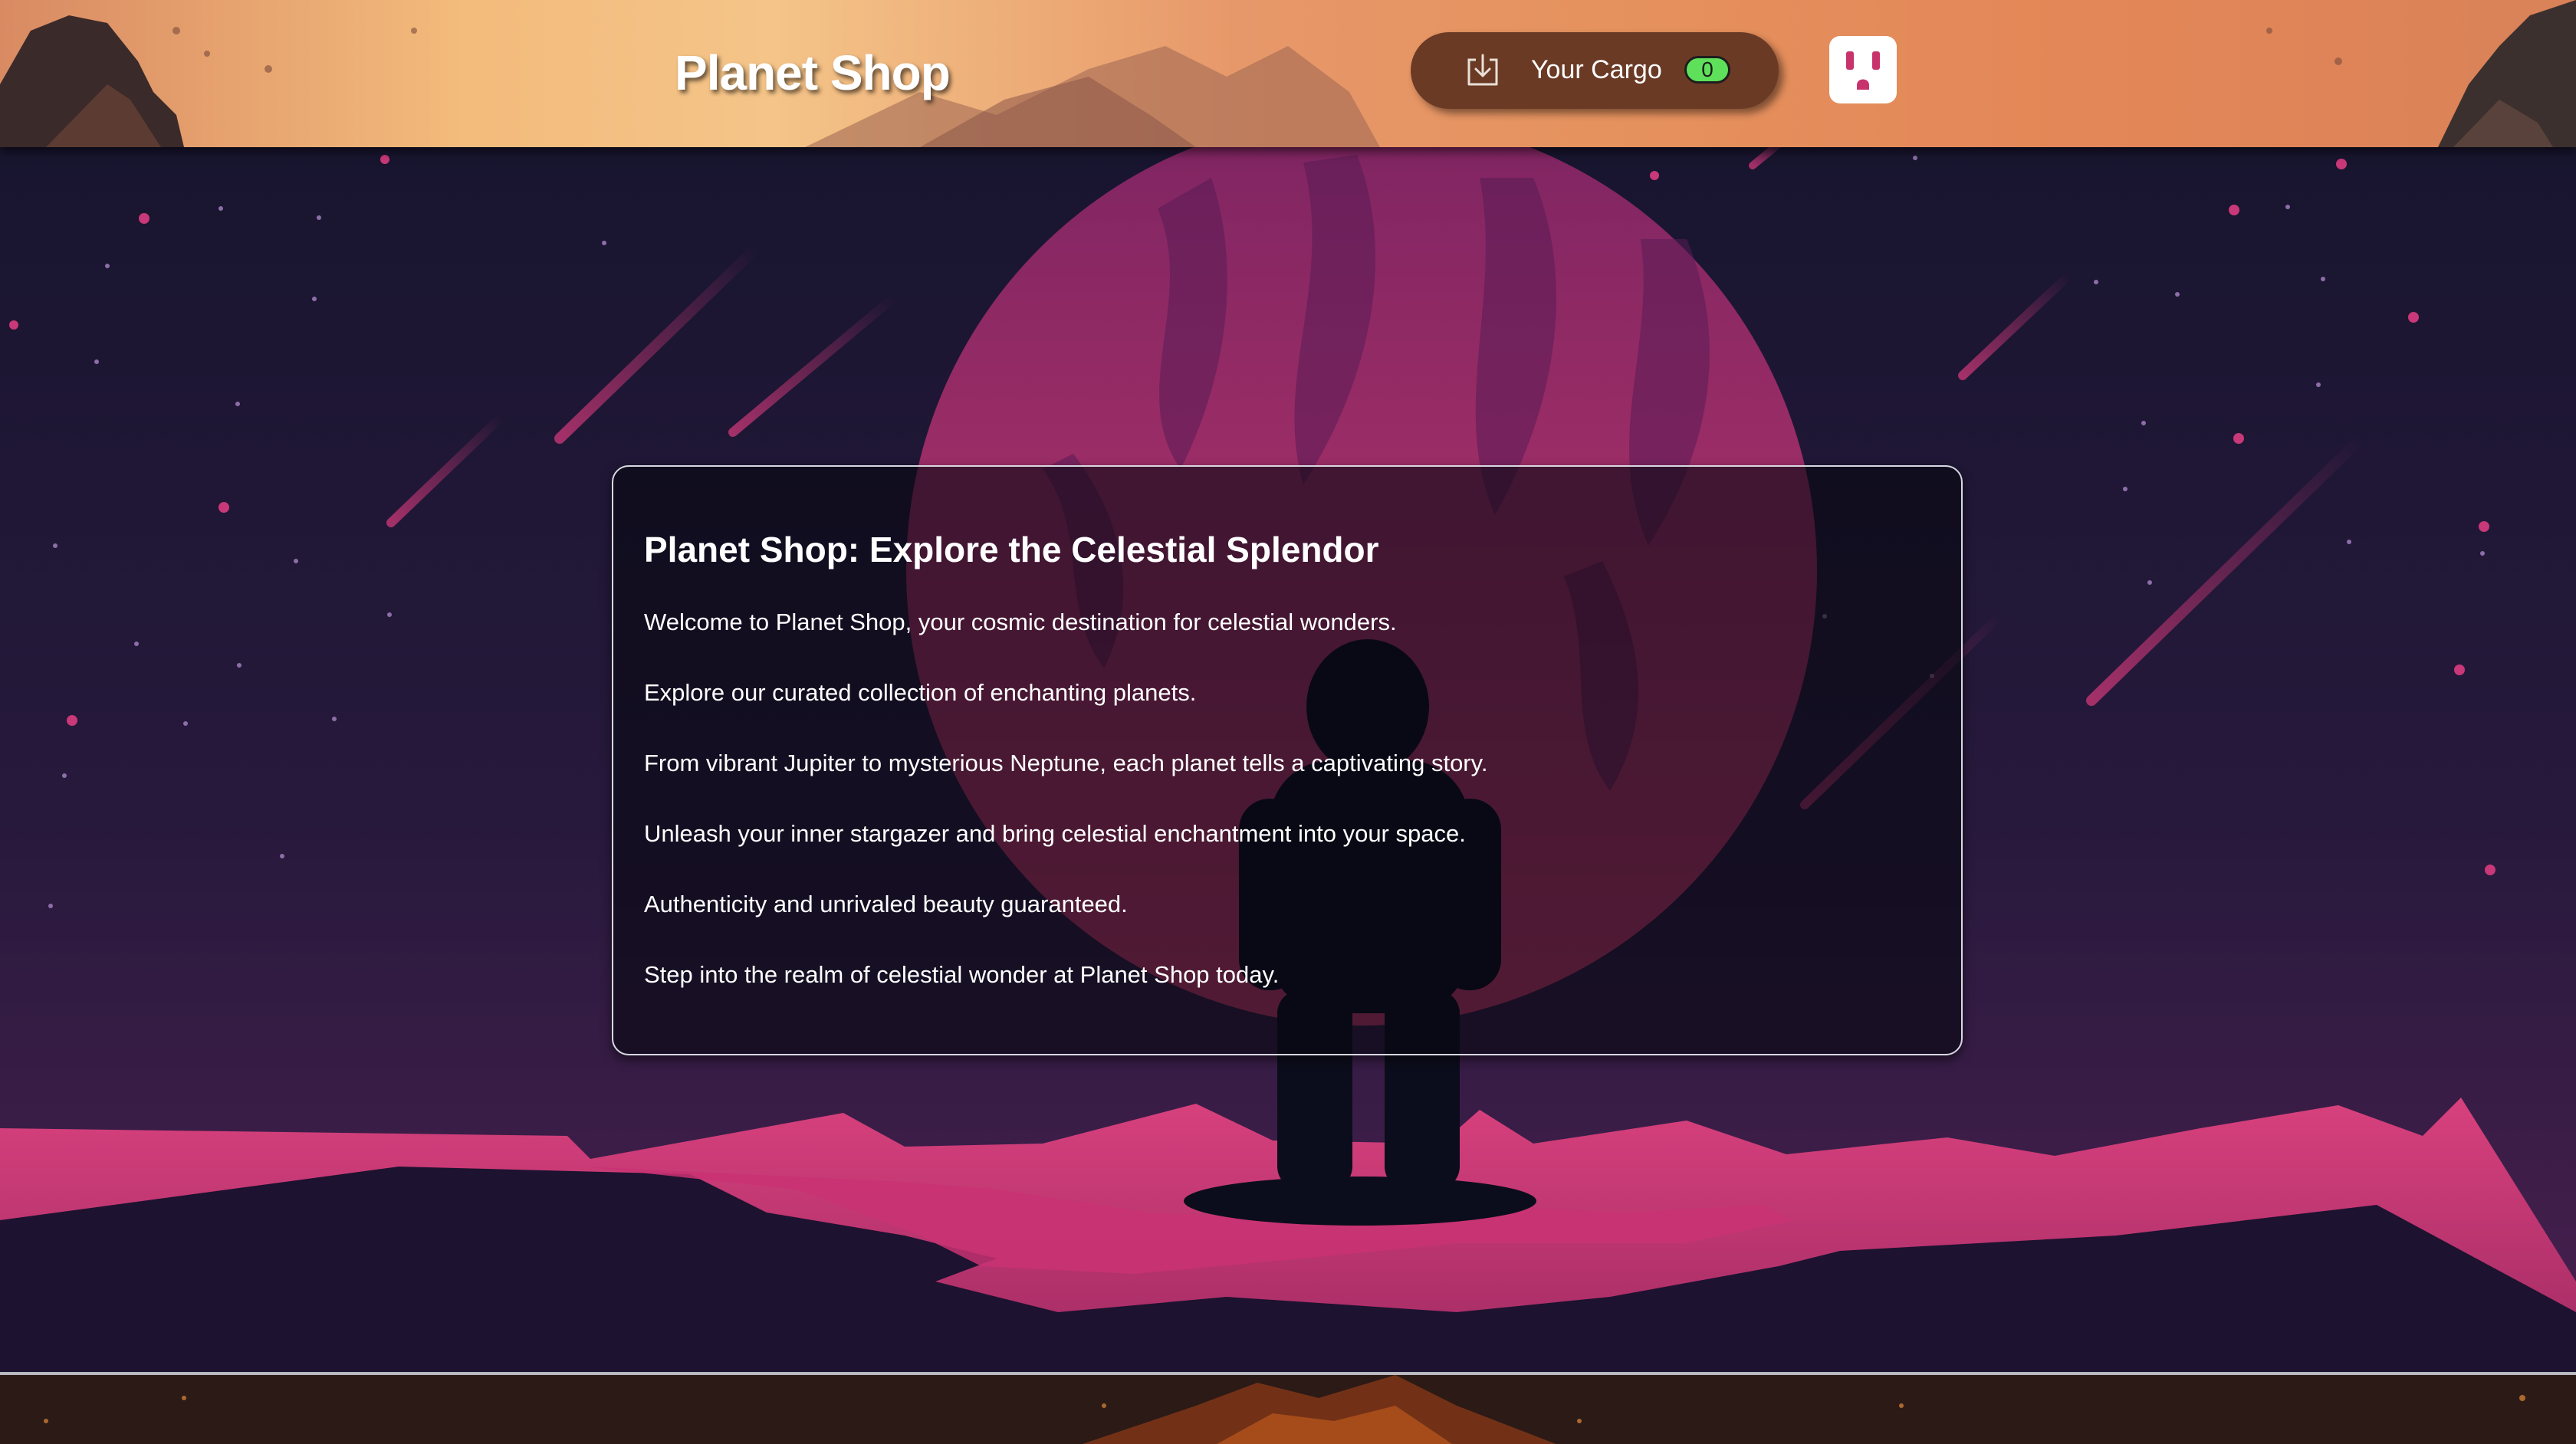 The image size is (2576, 1444). I want to click on profile-button, so click(1863, 69).